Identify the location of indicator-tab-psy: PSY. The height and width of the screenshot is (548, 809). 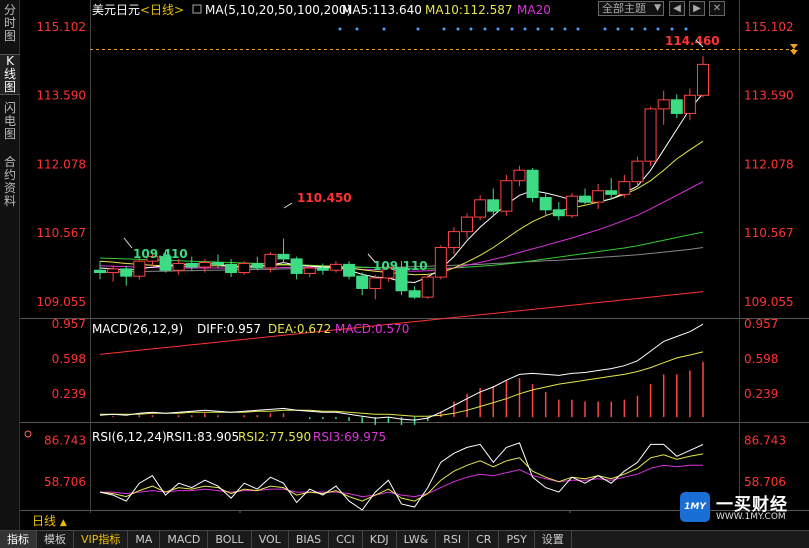
(517, 539).